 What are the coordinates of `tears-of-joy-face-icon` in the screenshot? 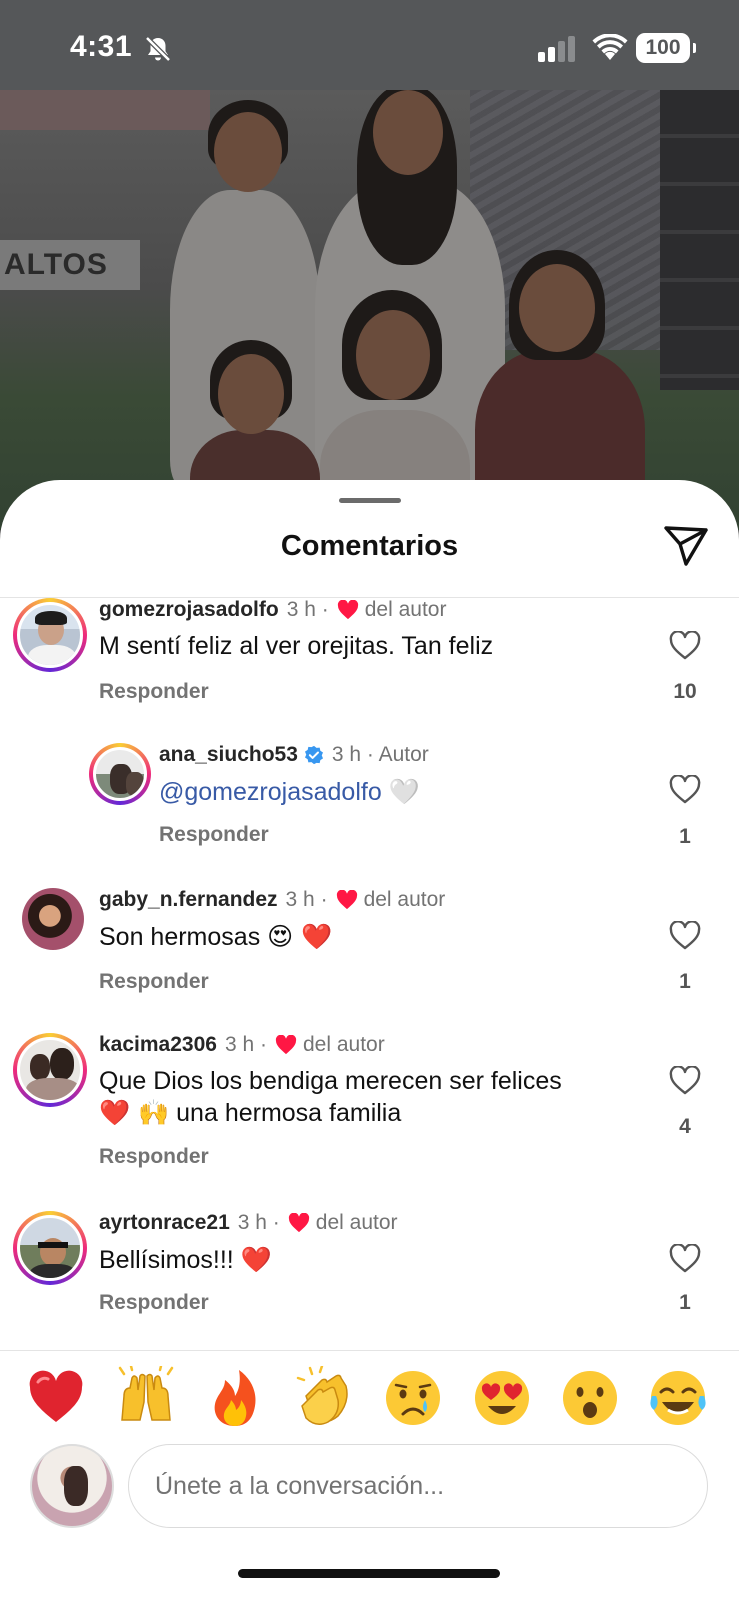 It's located at (678, 1398).